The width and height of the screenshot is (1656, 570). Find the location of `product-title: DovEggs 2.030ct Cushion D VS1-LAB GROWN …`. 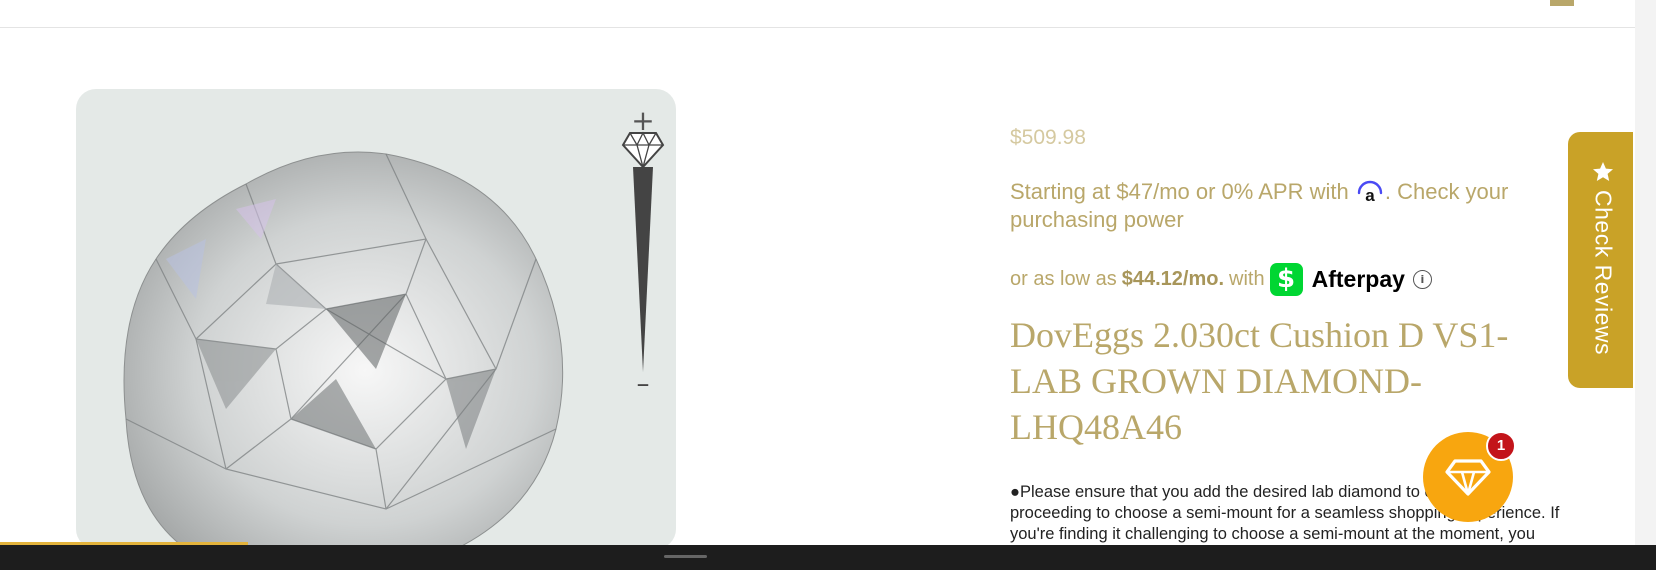

product-title: DovEggs 2.030ct Cushion D VS1-LAB GROWN … is located at coordinates (1259, 381).